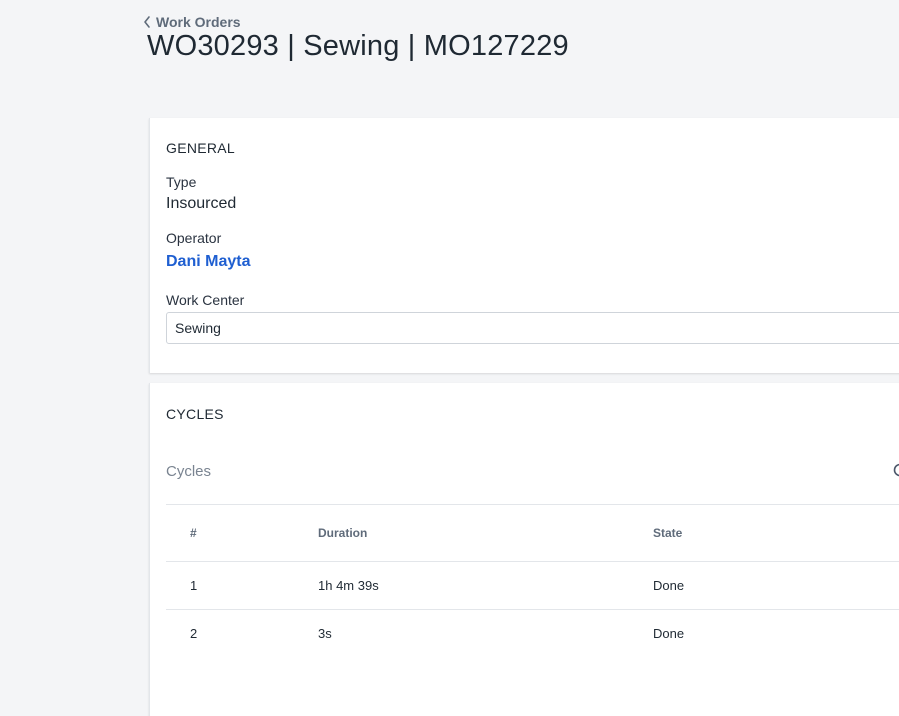  What do you see at coordinates (532, 586) in the screenshot?
I see `table-row: 1 1h 4m 39s Done` at bounding box center [532, 586].